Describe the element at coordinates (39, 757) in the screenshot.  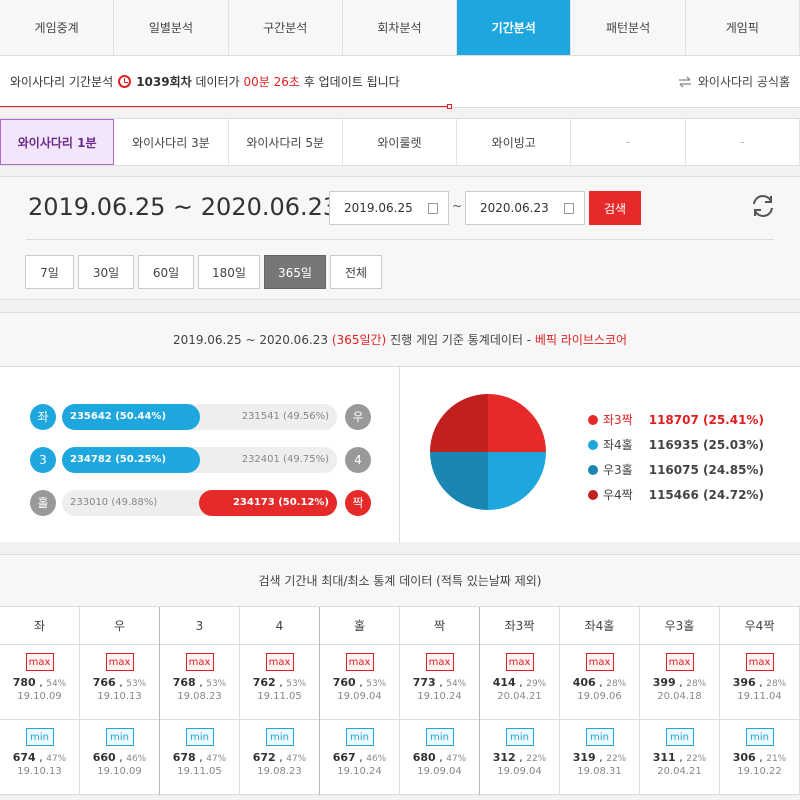
I see `min-cell: min 674 , 47% 19.10.13` at that location.